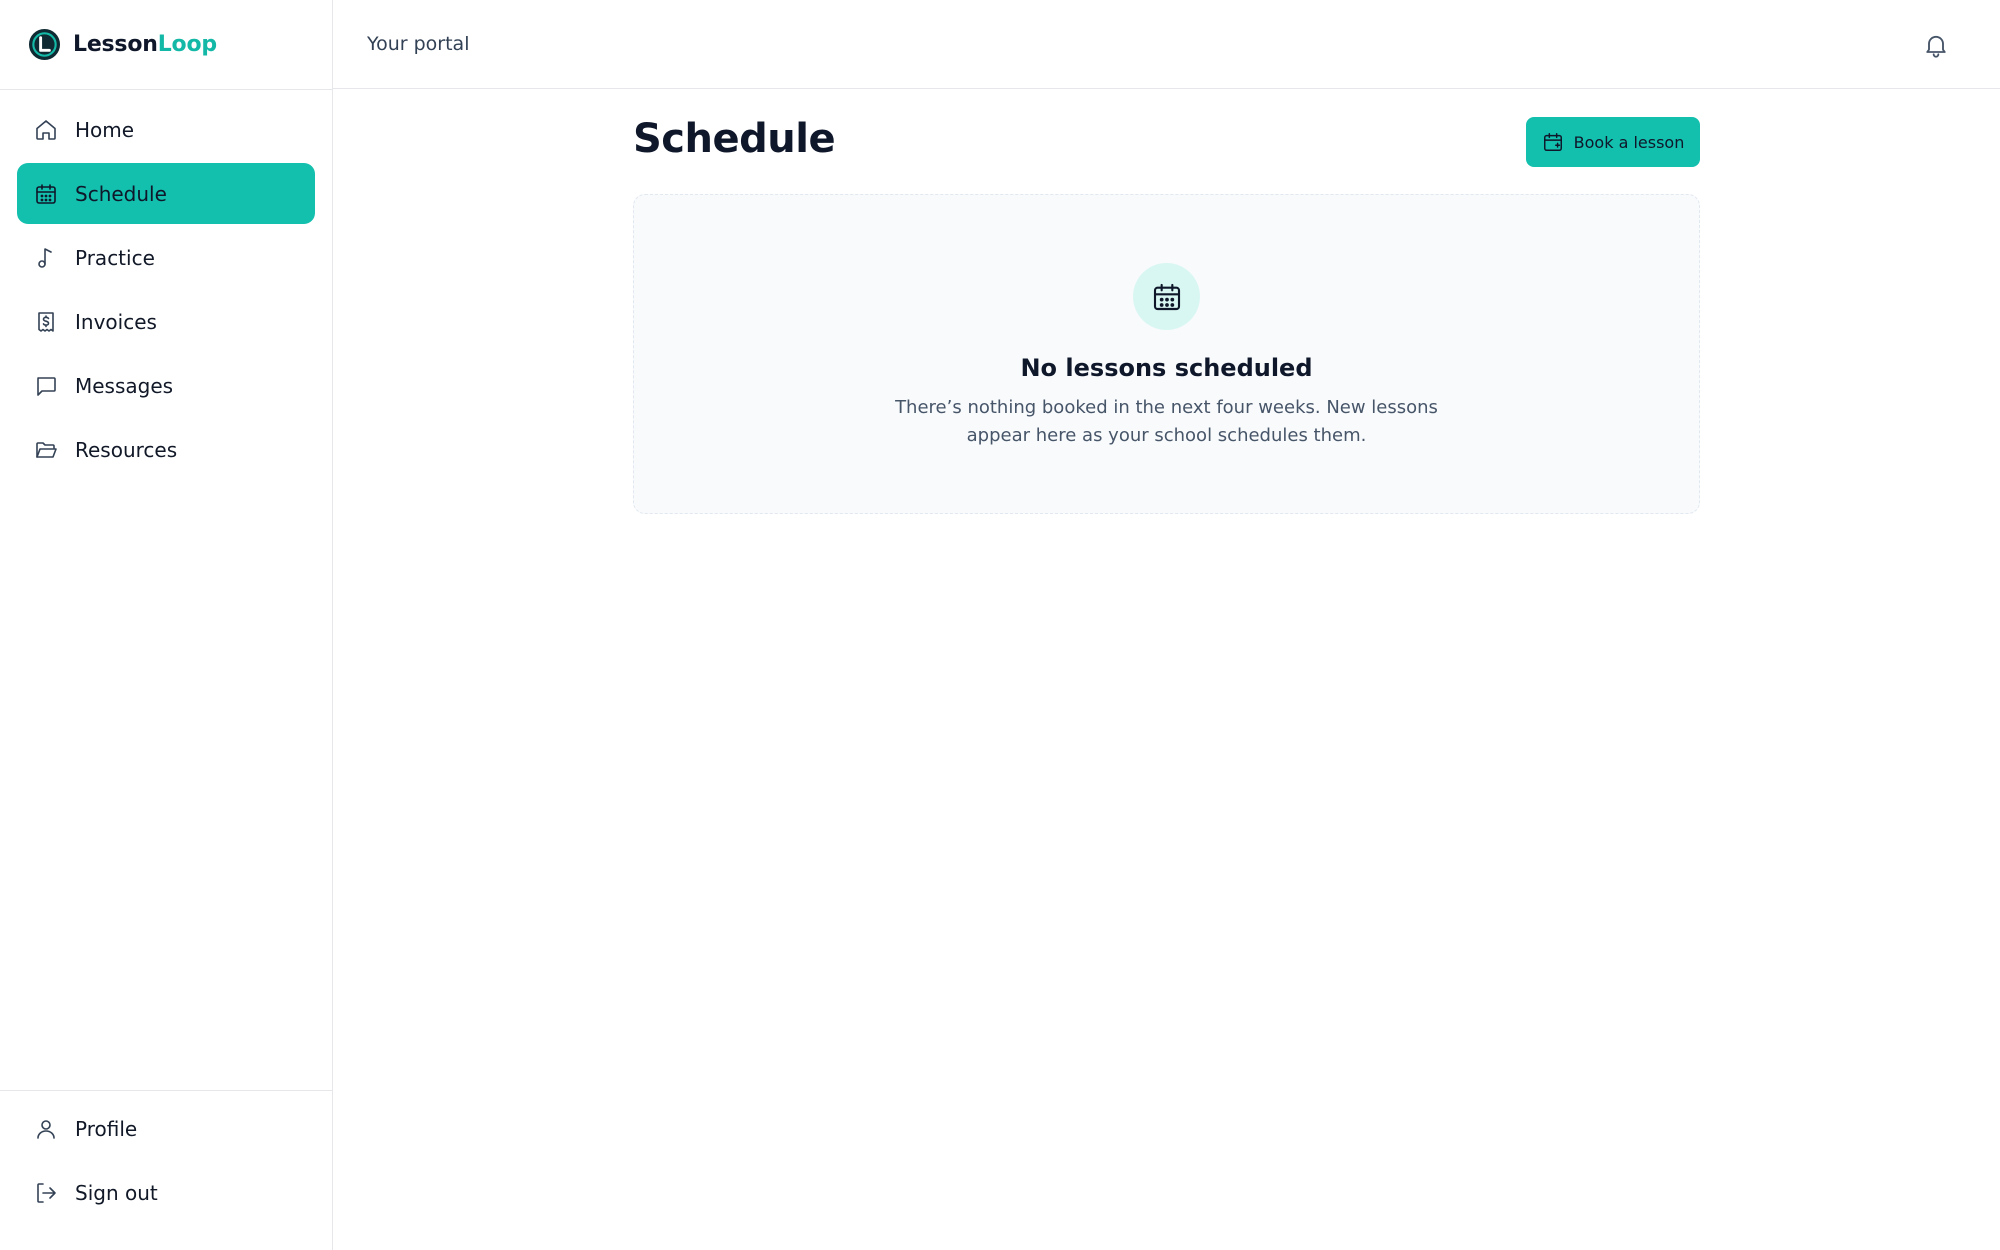 This screenshot has height=1250, width=2000. Describe the element at coordinates (187, 44) in the screenshot. I see `brand-name-accent: Loop` at that location.